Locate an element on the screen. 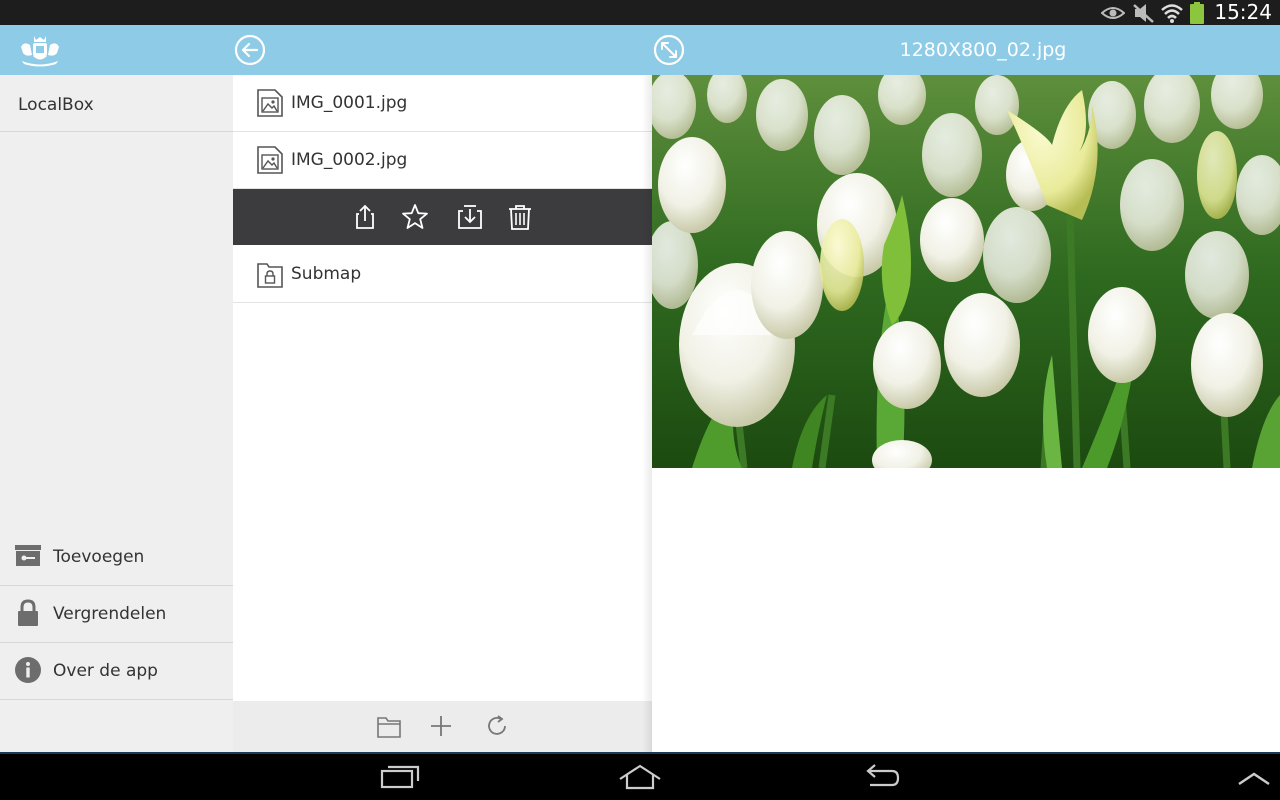  battery-icon is located at coordinates (1197, 12).